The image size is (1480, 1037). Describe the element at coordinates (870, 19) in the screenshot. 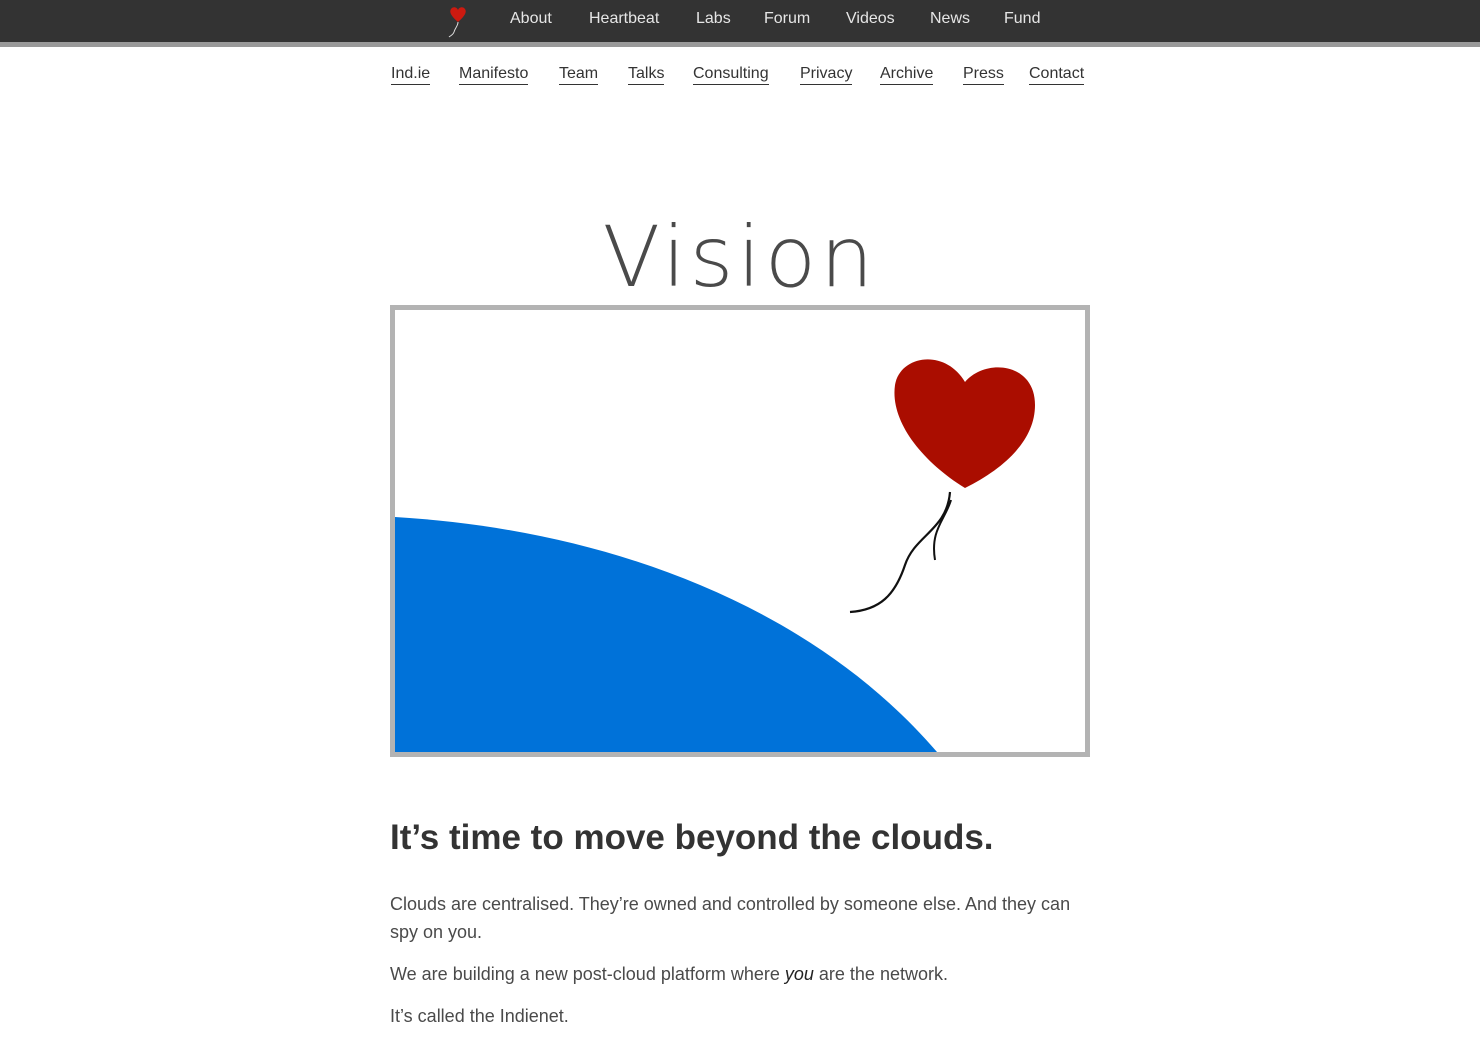

I see `nav-videos: Videos` at that location.